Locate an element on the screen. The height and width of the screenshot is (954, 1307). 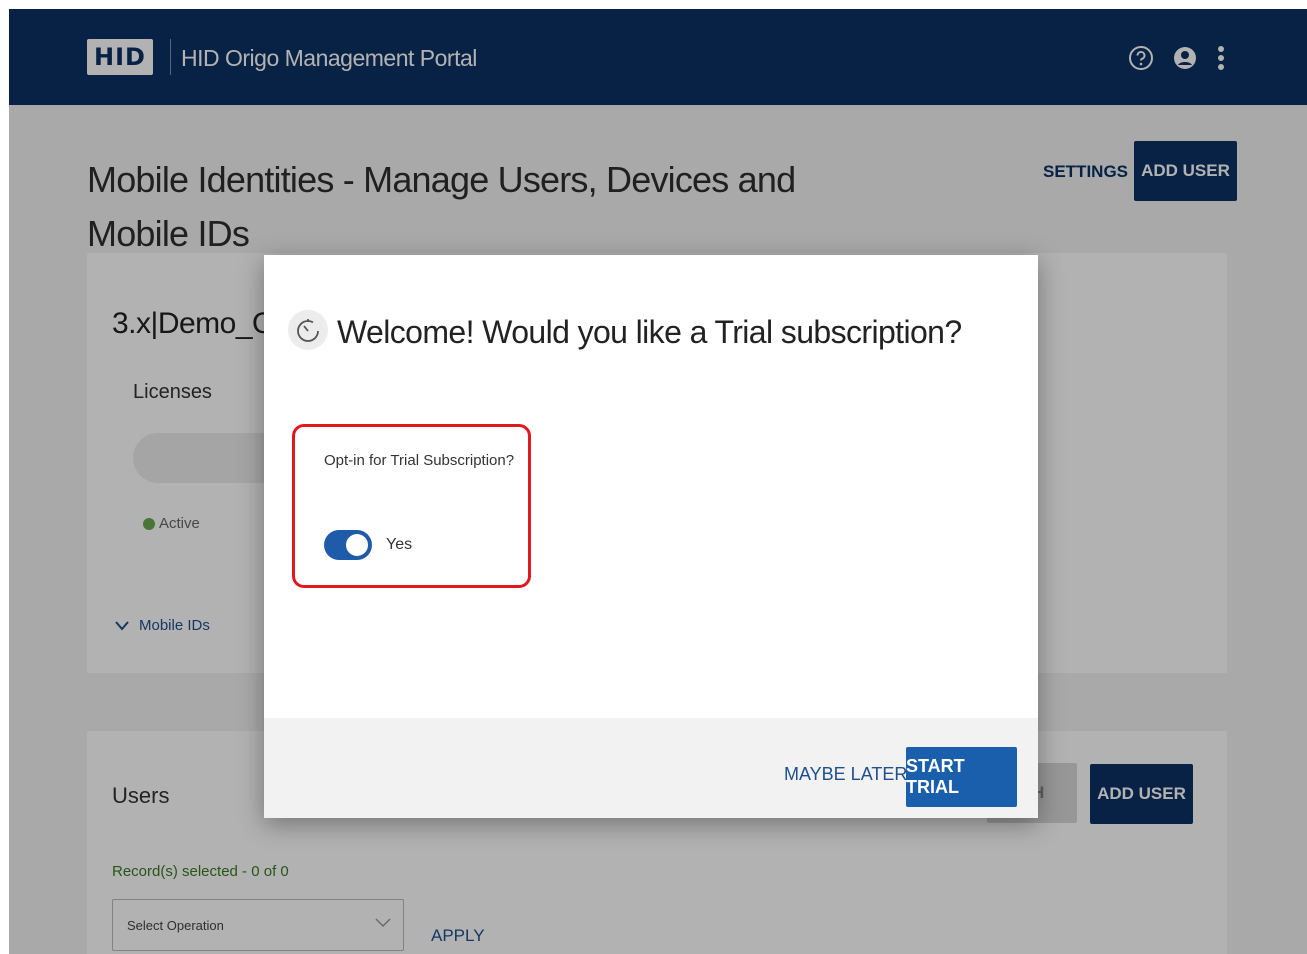
start-trial-button: START TRIAL is located at coordinates (961, 777).